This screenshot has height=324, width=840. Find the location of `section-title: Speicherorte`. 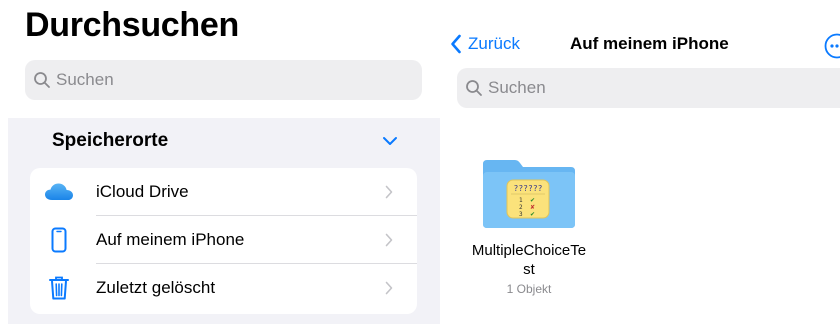

section-title: Speicherorte is located at coordinates (110, 141).